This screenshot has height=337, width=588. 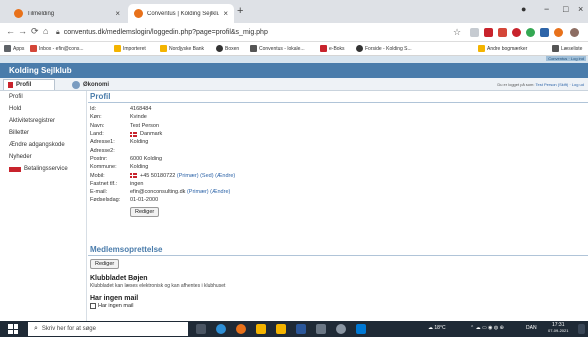 What do you see at coordinates (43, 109) in the screenshot?
I see `sidebar-item-hold: Hold` at bounding box center [43, 109].